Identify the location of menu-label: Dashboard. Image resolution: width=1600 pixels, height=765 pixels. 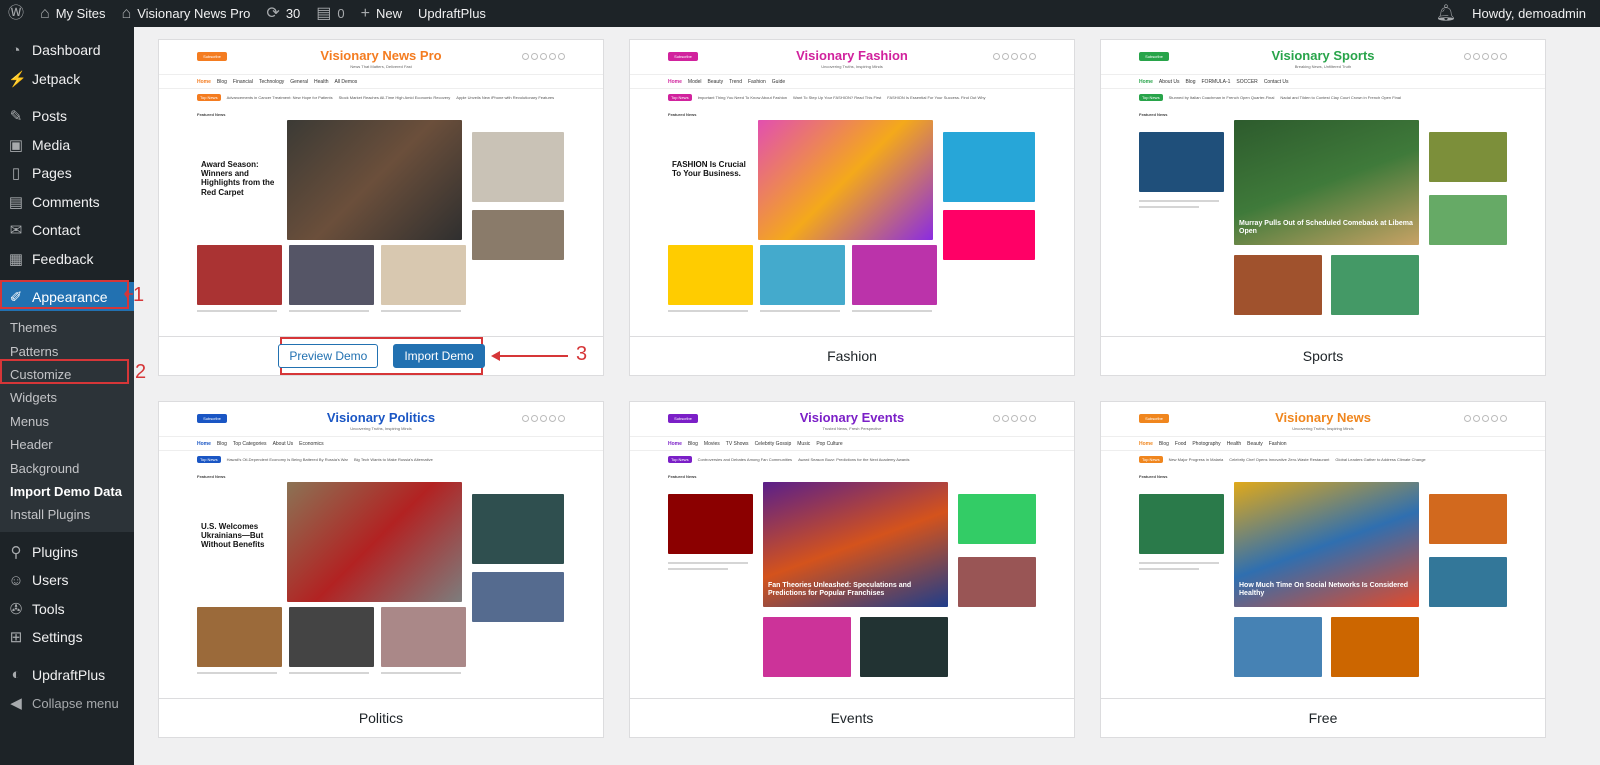
(66, 50).